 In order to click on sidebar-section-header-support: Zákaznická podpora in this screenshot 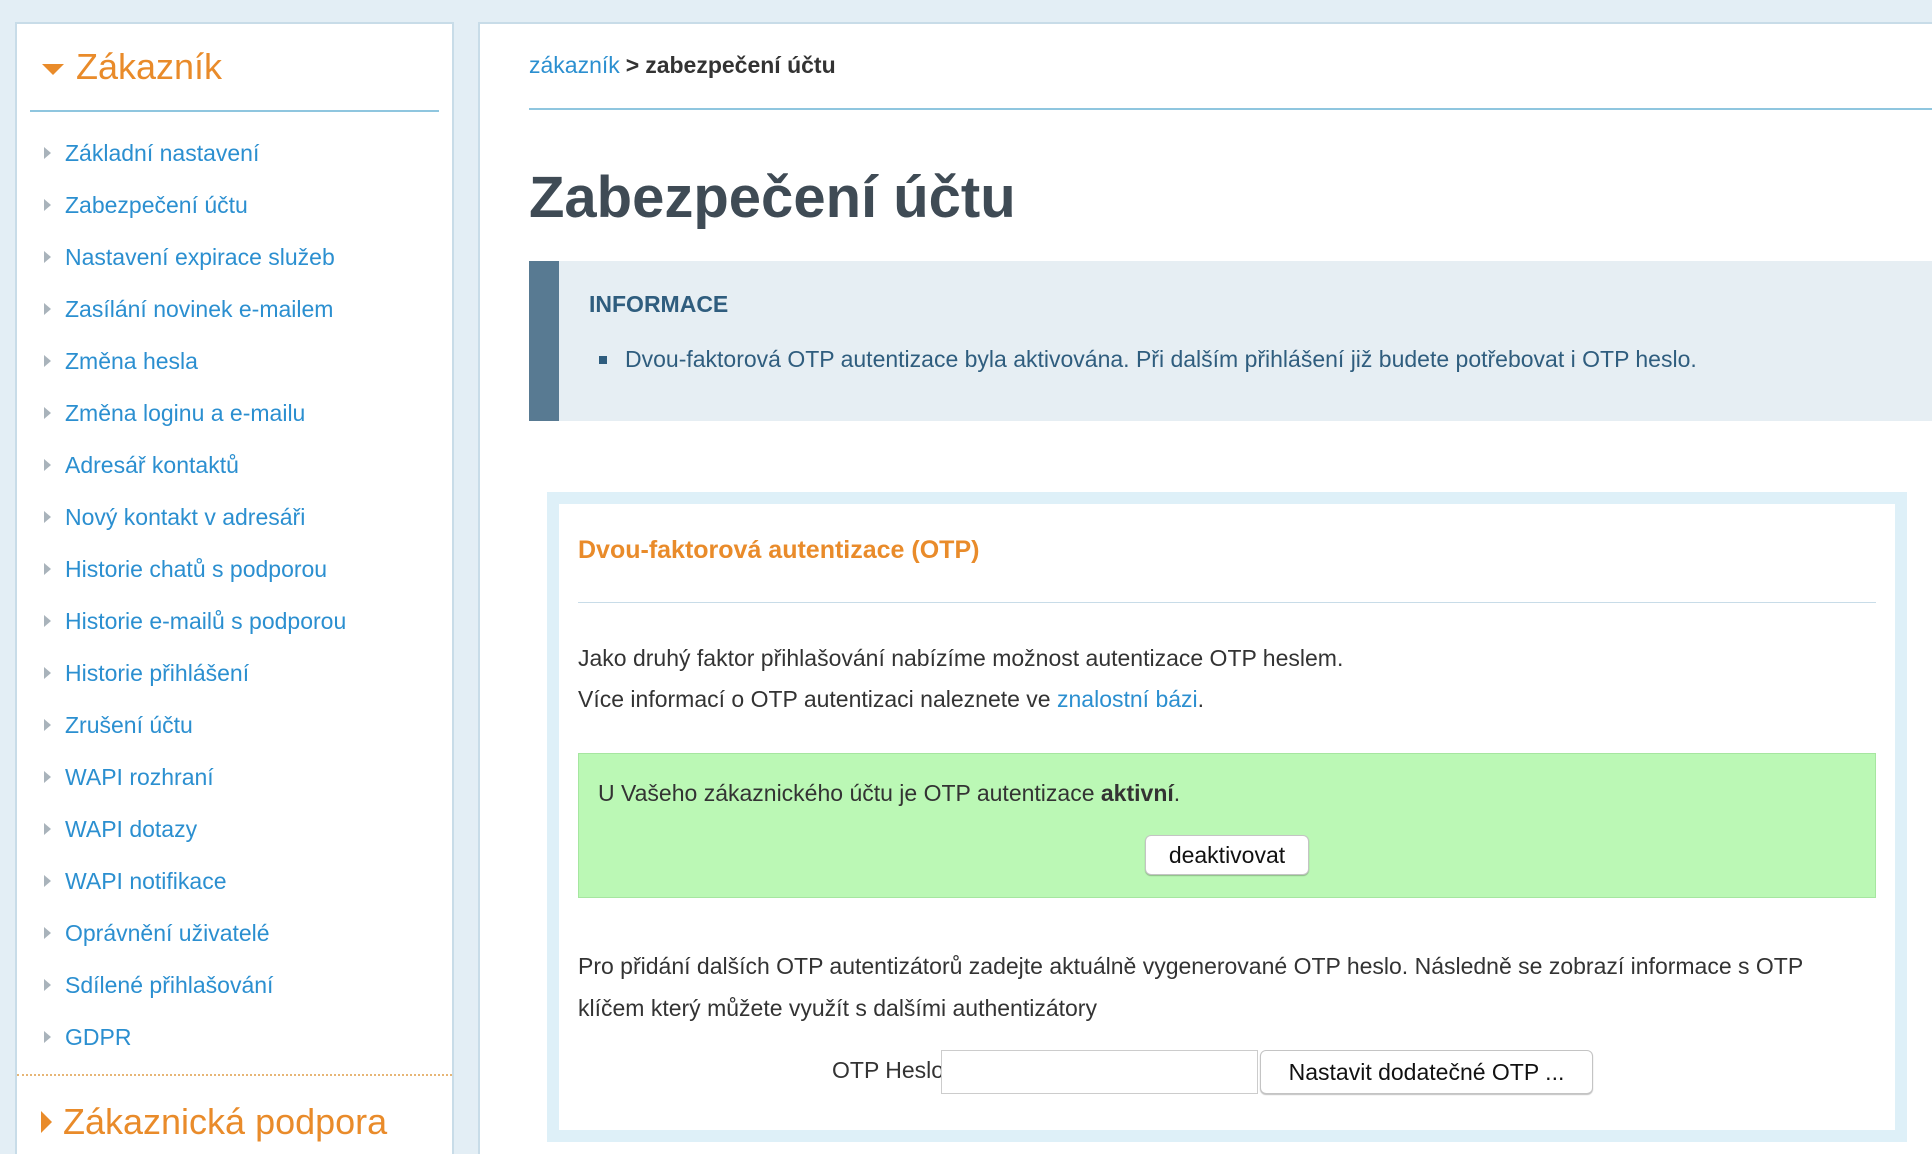, I will do `click(234, 1115)`.